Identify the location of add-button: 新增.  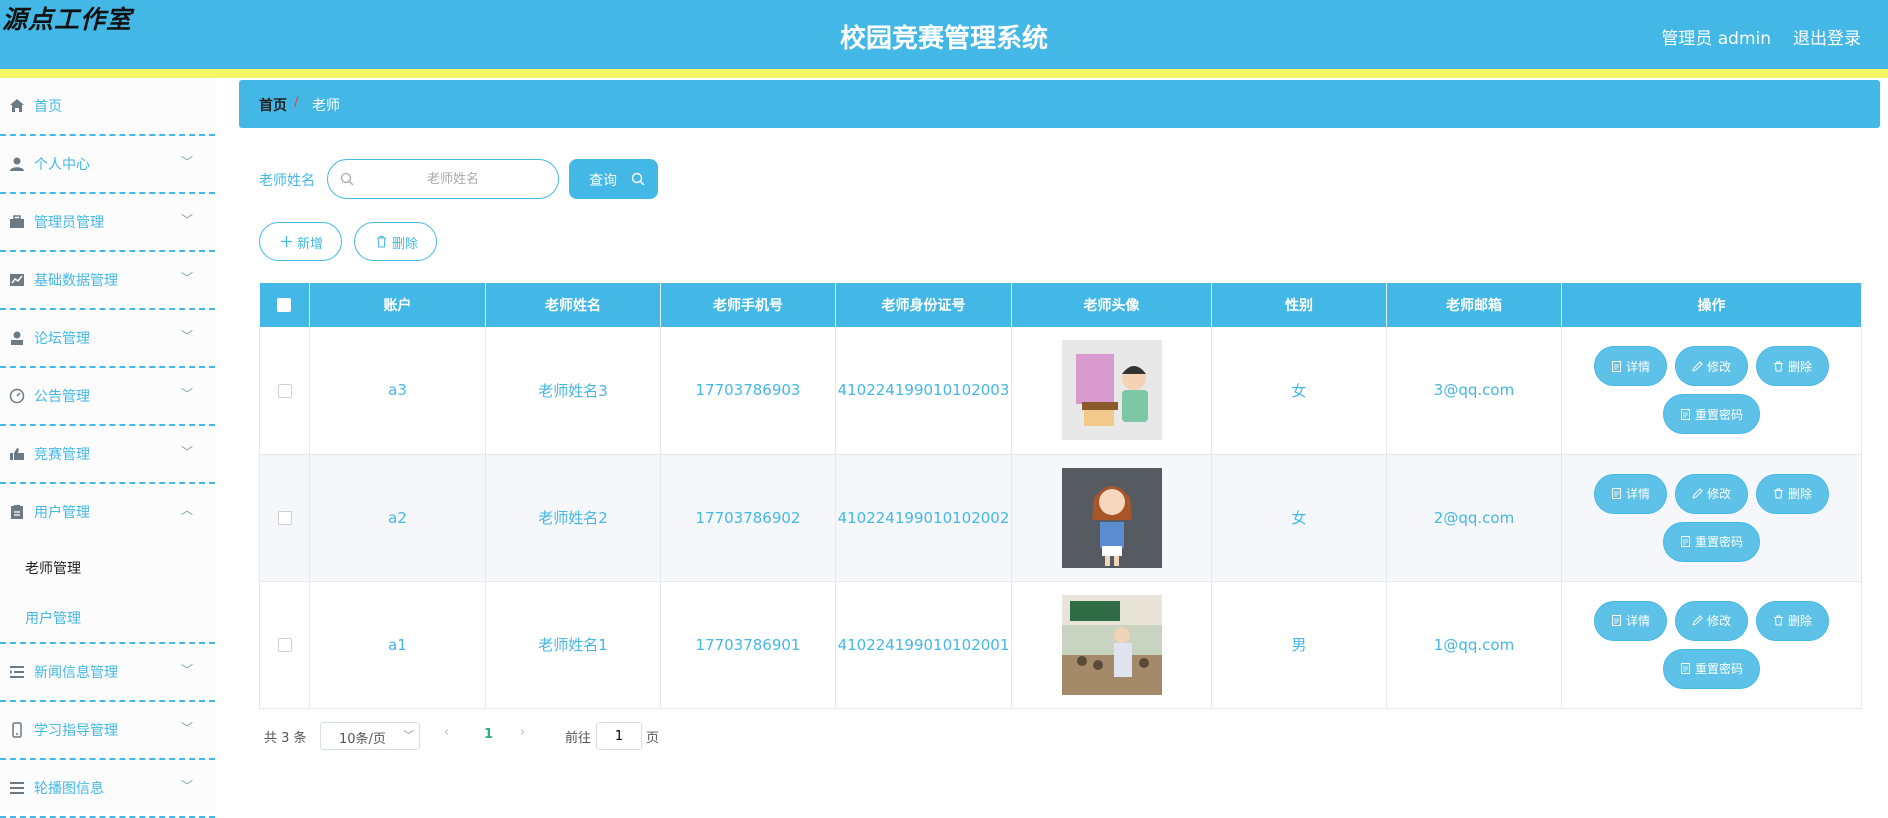
(300, 241).